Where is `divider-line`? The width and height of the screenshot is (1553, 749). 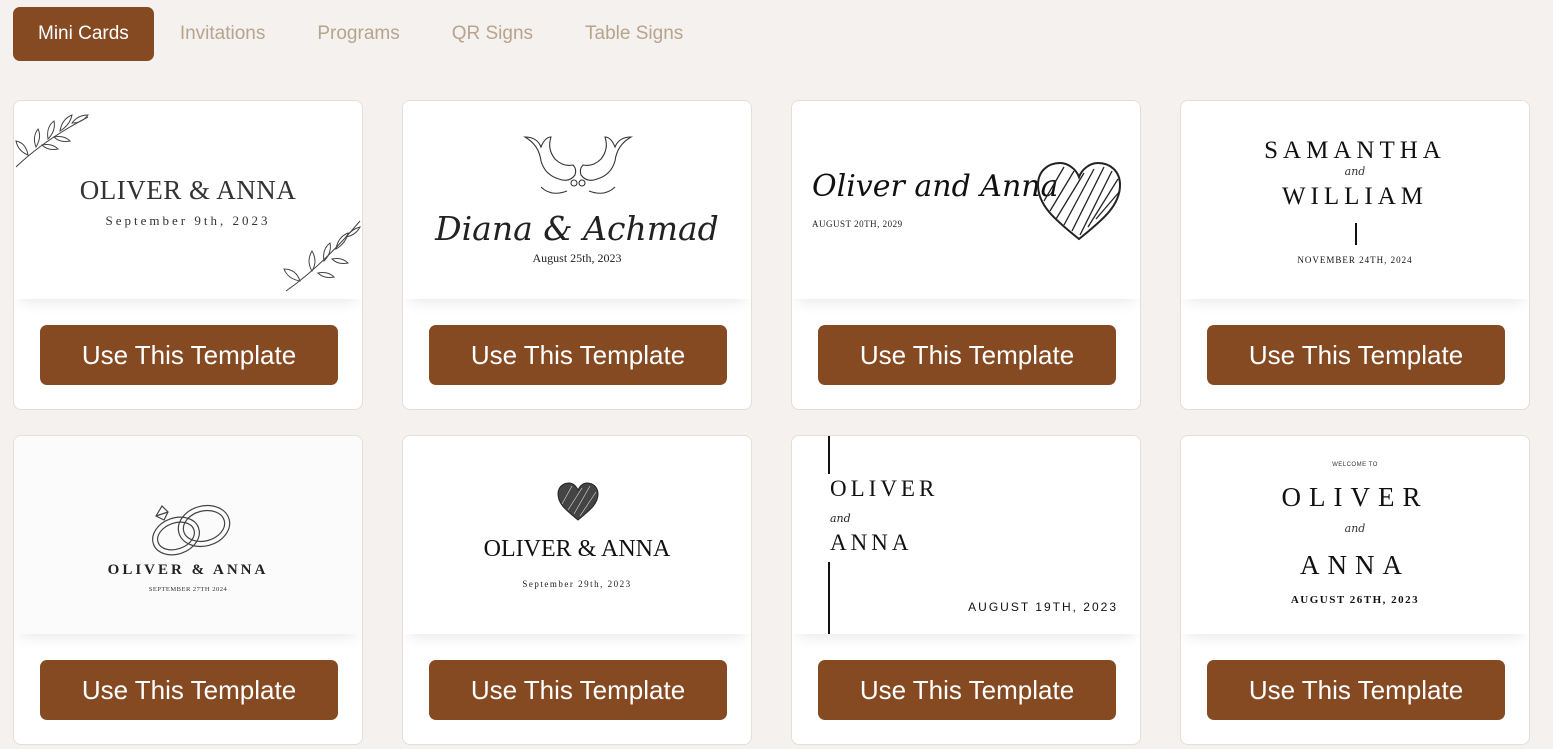
divider-line is located at coordinates (1356, 234).